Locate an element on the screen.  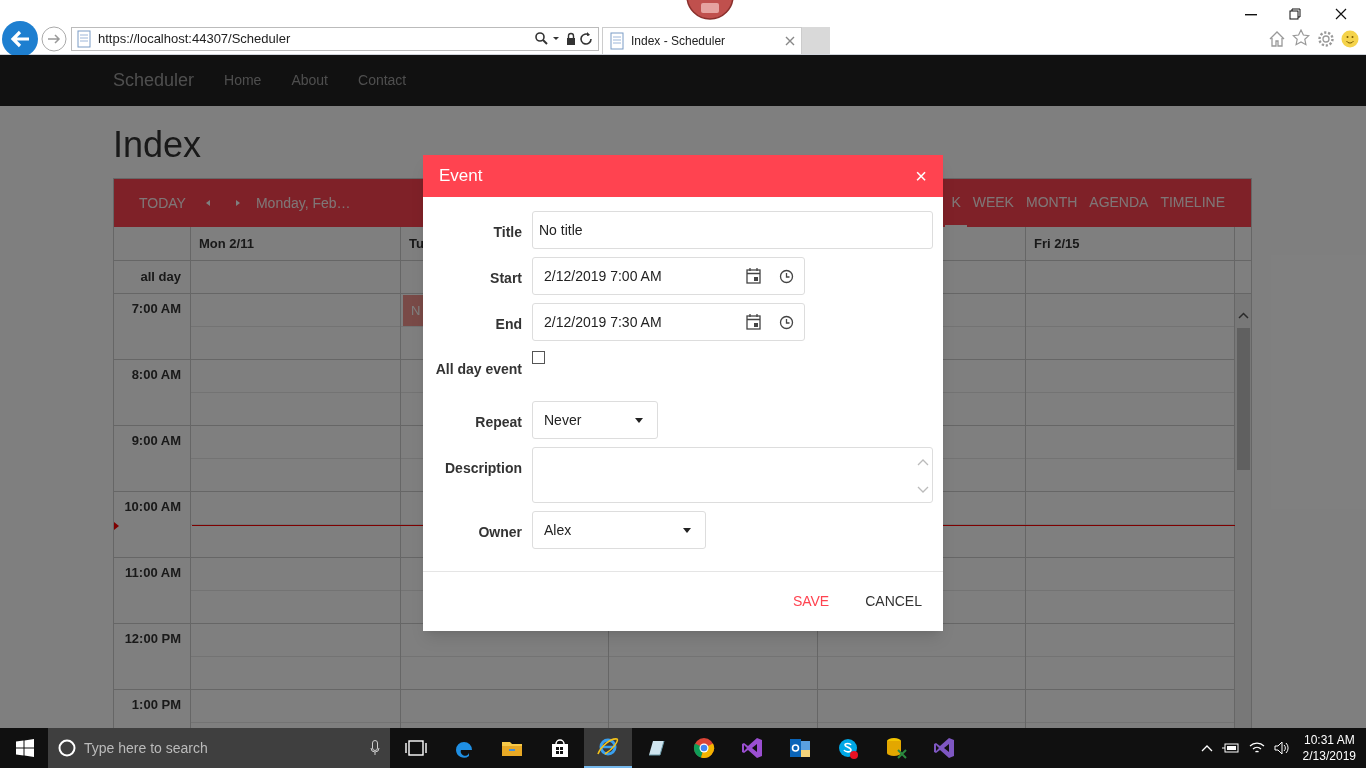
time-label: 10:00 AM is located at coordinates (152, 507).